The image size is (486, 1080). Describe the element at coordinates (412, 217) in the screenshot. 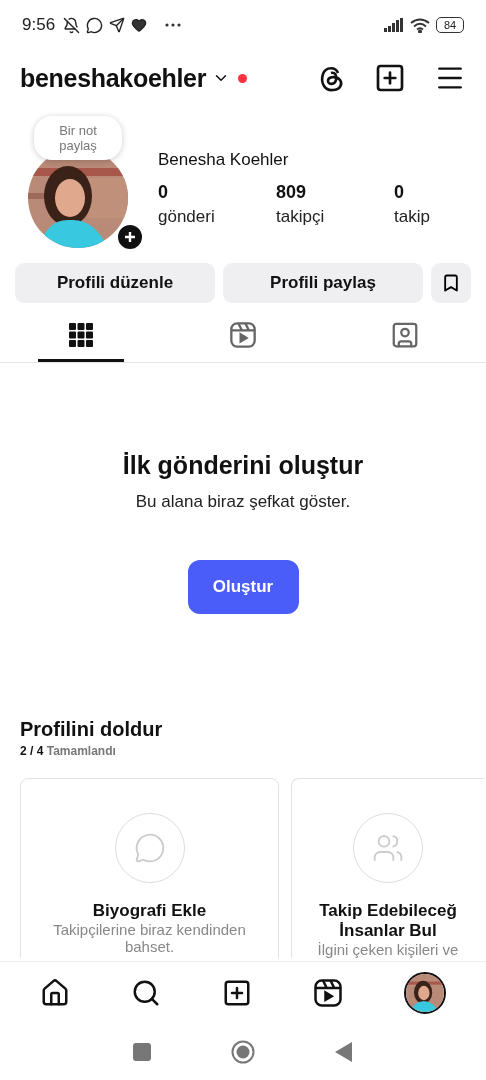

I see `stat-label: takip` at that location.